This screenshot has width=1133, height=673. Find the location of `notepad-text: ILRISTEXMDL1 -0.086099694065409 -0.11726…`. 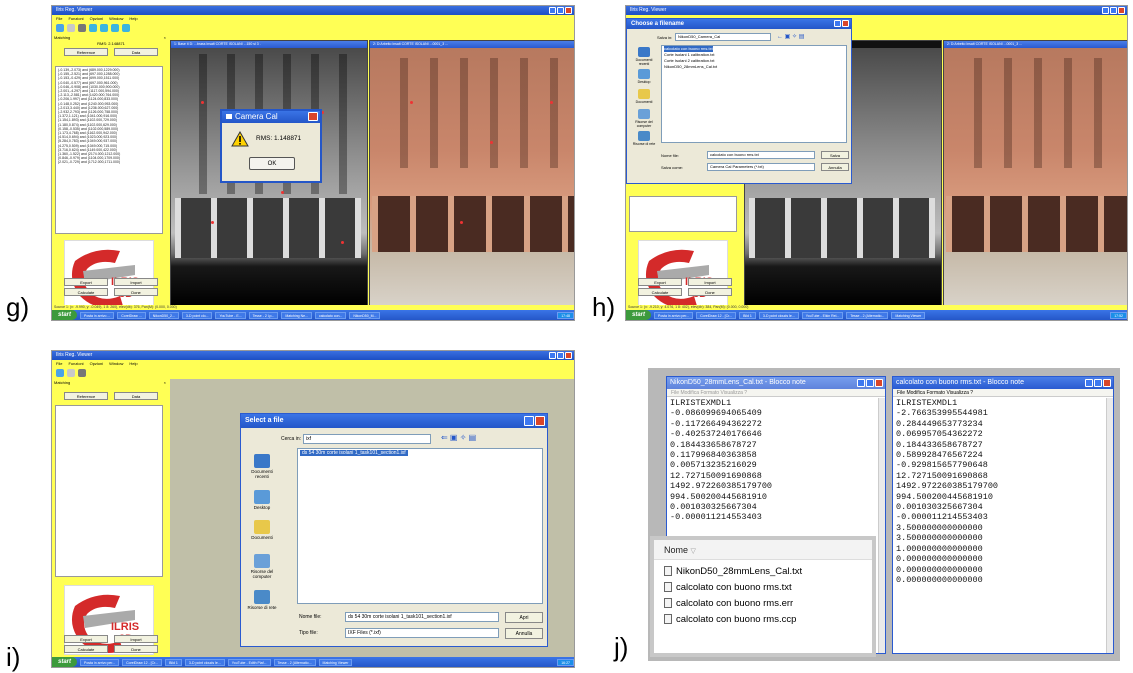

notepad-text: ILRISTEXMDL1 -0.086099694065409 -0.11726… is located at coordinates (773, 460).